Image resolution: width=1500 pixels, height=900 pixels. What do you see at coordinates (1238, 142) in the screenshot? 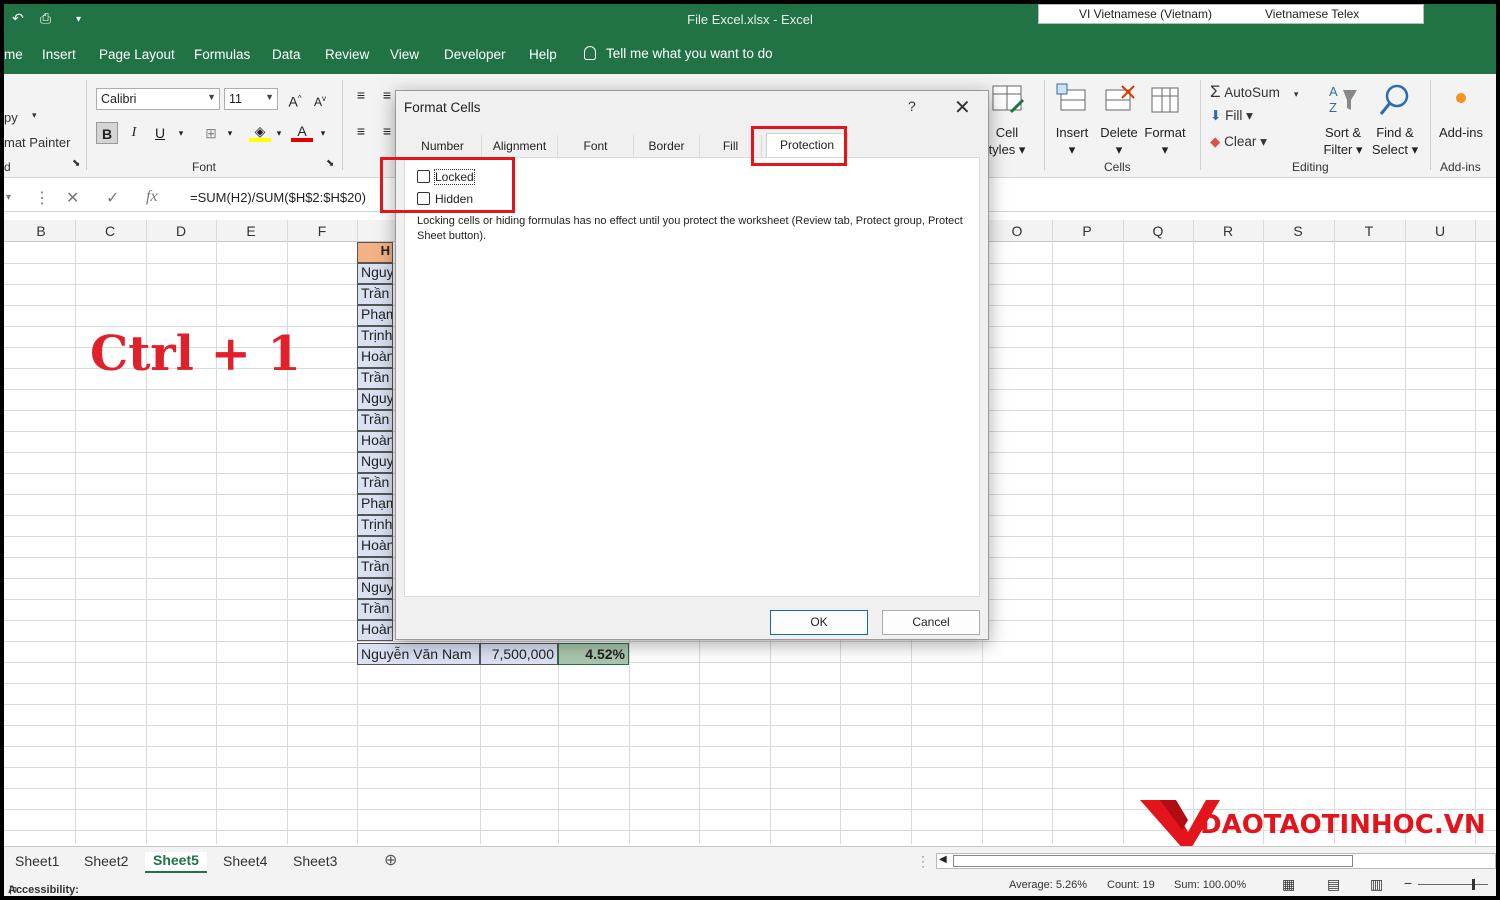
I see `clear-button: ◆ Clear ▾` at bounding box center [1238, 142].